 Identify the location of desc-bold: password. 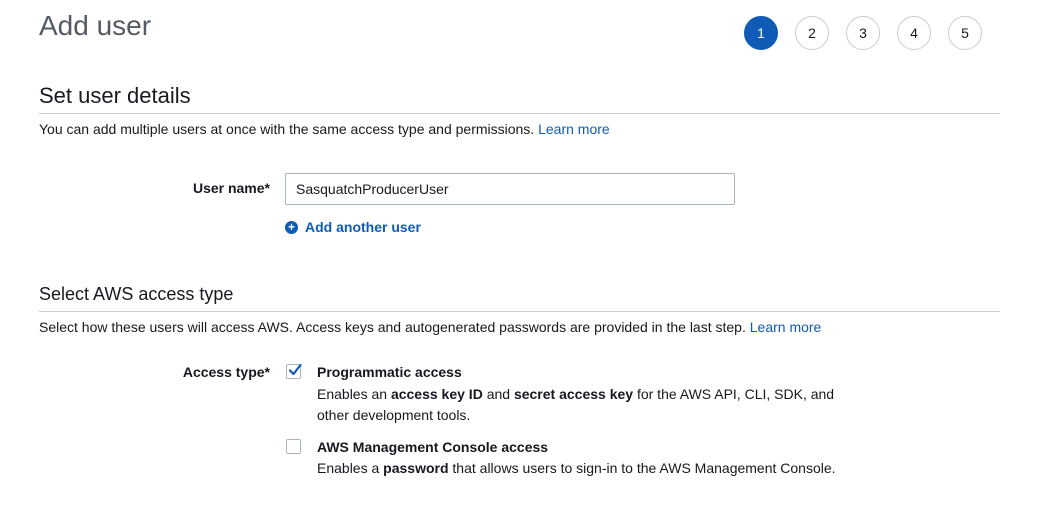
(416, 468).